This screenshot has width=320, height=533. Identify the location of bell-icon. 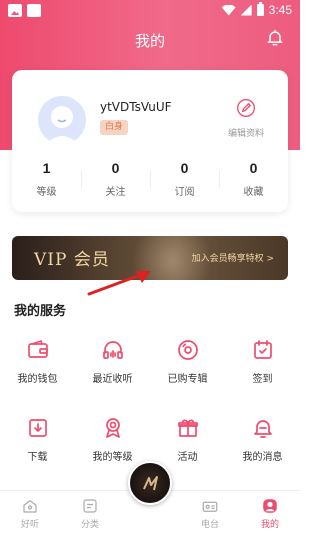
(275, 38).